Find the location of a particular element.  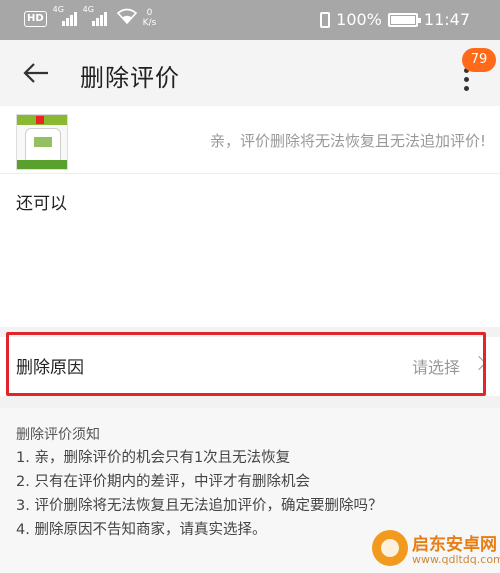

page-title: 删除评价 is located at coordinates (130, 78).